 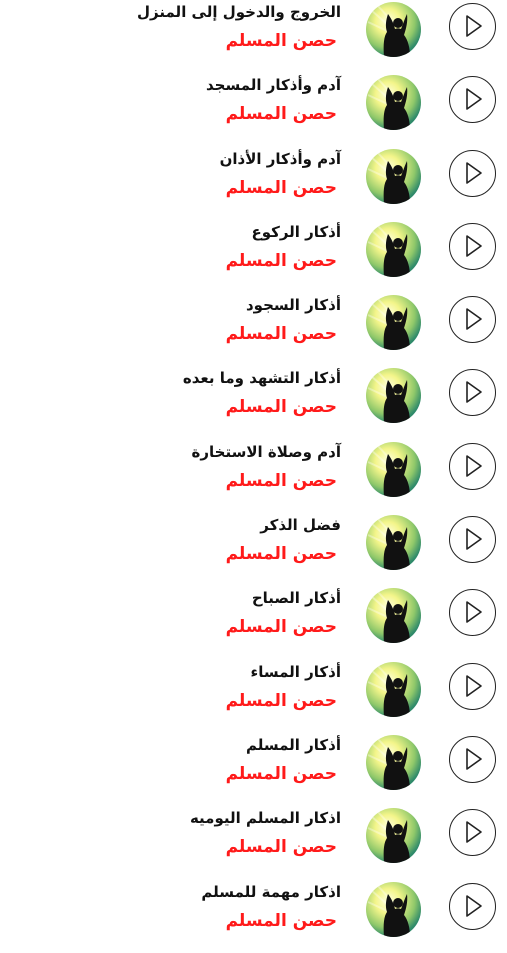 I want to click on track-title: أذكار التشهد وما بعده, so click(x=261, y=378).